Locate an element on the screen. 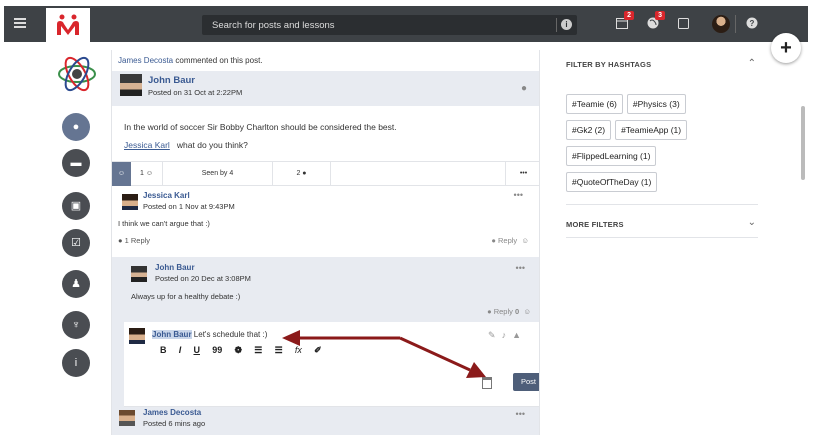  like-toggle-icon: ☺ is located at coordinates (121, 174).